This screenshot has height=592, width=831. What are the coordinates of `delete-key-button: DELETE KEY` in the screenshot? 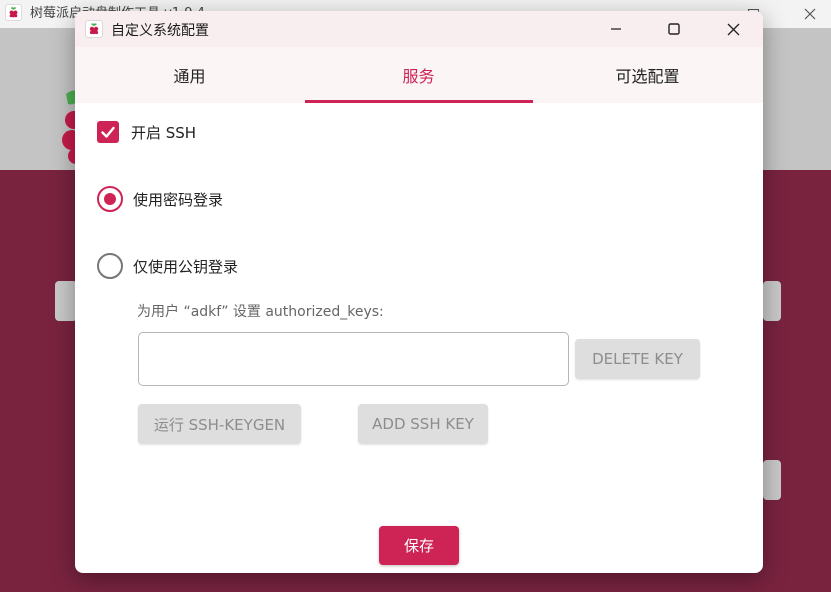 It's located at (637, 359).